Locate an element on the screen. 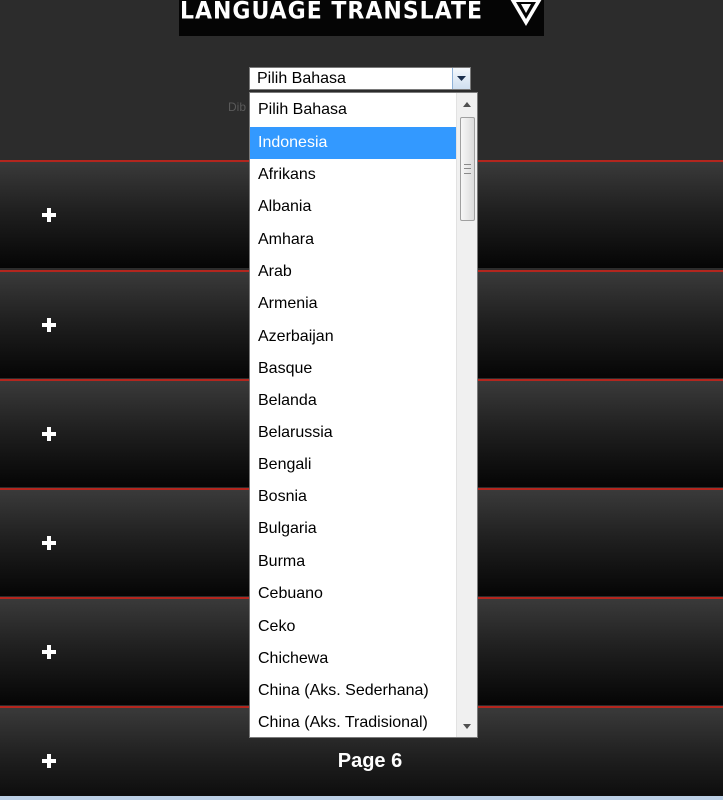  option-azerbaijan: Azerbaijan is located at coordinates (353, 337).